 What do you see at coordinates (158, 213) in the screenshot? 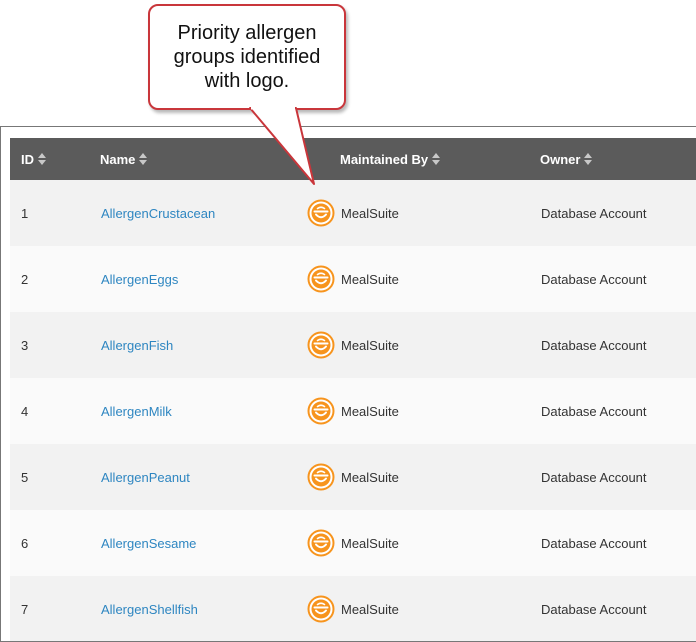
I see `allergen-name-link: AllergenCrustacean` at bounding box center [158, 213].